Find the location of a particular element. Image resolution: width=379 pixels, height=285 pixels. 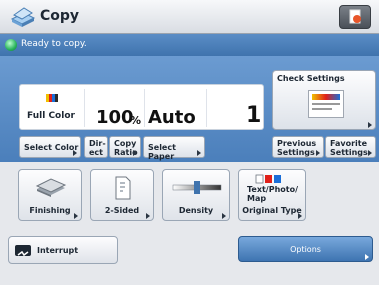

density-label: Density is located at coordinates (196, 210).